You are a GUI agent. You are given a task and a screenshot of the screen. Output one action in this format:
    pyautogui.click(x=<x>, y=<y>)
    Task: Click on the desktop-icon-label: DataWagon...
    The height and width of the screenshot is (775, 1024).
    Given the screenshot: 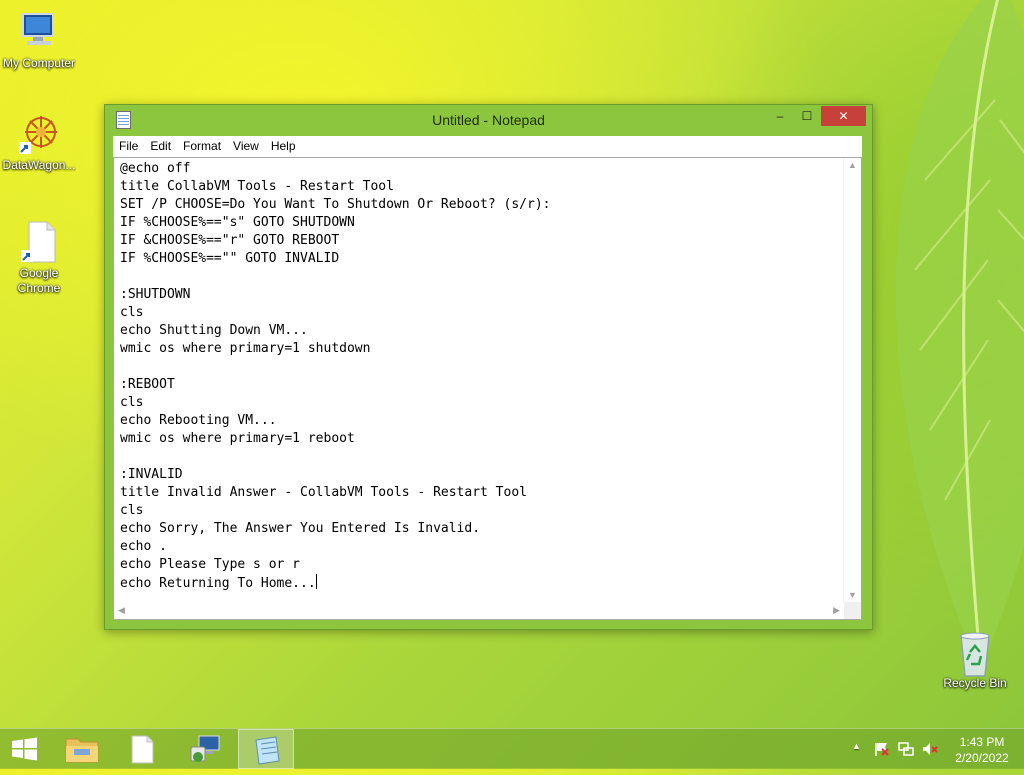 What is the action you would take?
    pyautogui.click(x=39, y=165)
    